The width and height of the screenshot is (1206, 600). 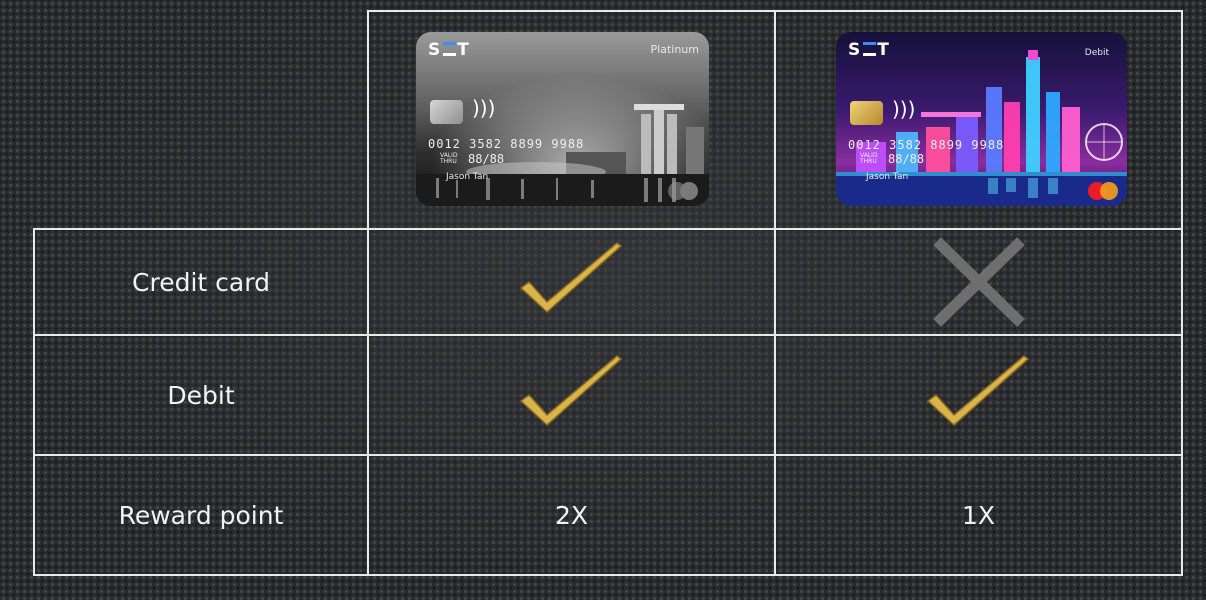 What do you see at coordinates (674, 49) in the screenshot?
I see `card-tier-label: Platinum` at bounding box center [674, 49].